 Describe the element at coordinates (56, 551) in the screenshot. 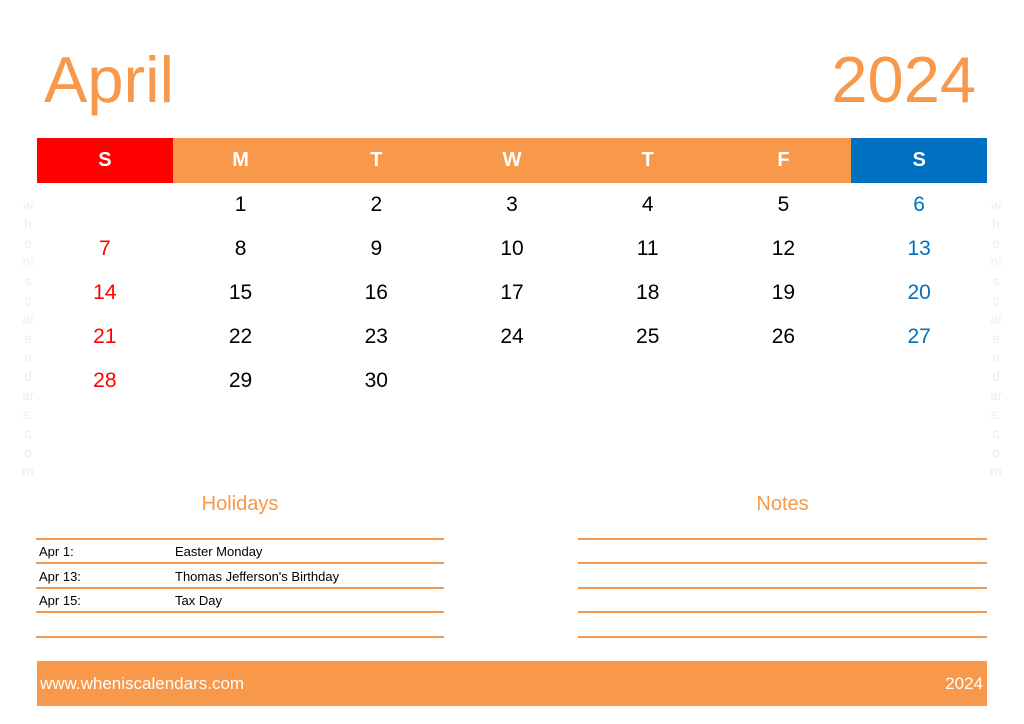

I see `holiday-date: Apr 1:` at that location.